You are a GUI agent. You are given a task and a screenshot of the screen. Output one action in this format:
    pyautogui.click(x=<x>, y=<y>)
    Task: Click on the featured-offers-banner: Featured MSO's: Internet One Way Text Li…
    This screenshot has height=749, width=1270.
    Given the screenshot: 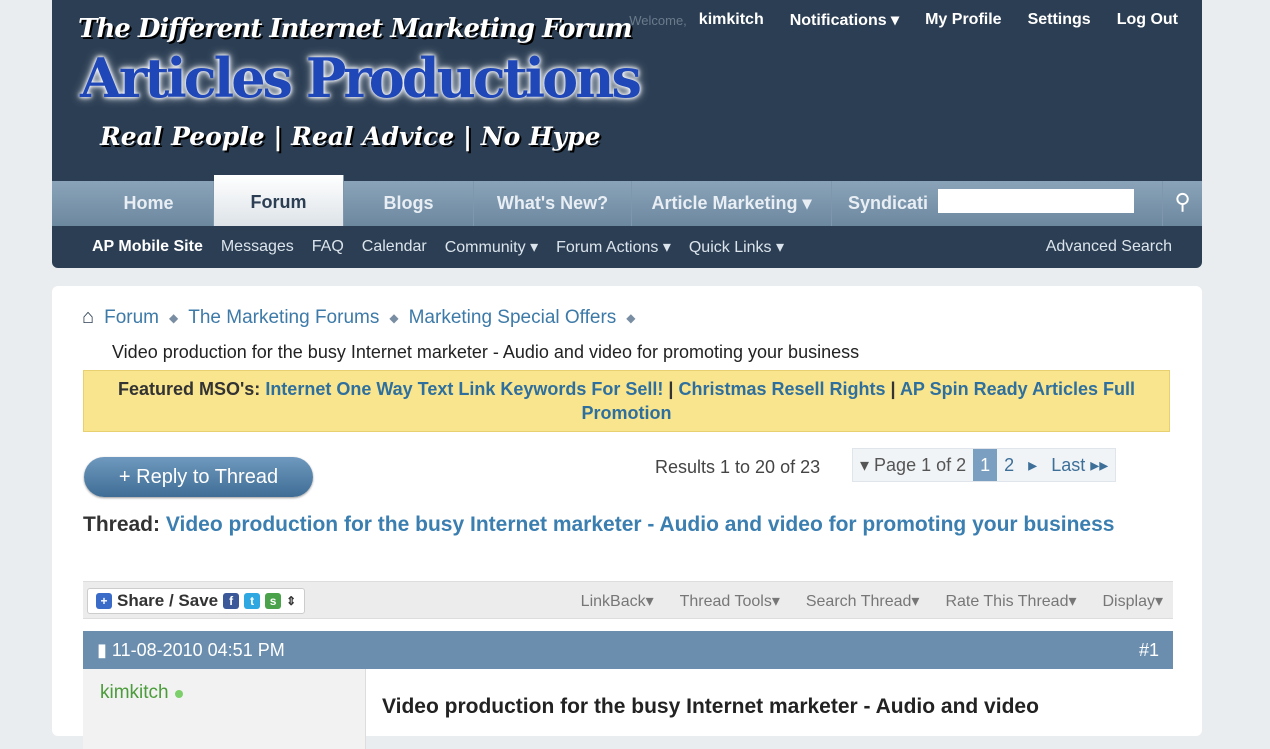 What is the action you would take?
    pyautogui.click(x=626, y=401)
    